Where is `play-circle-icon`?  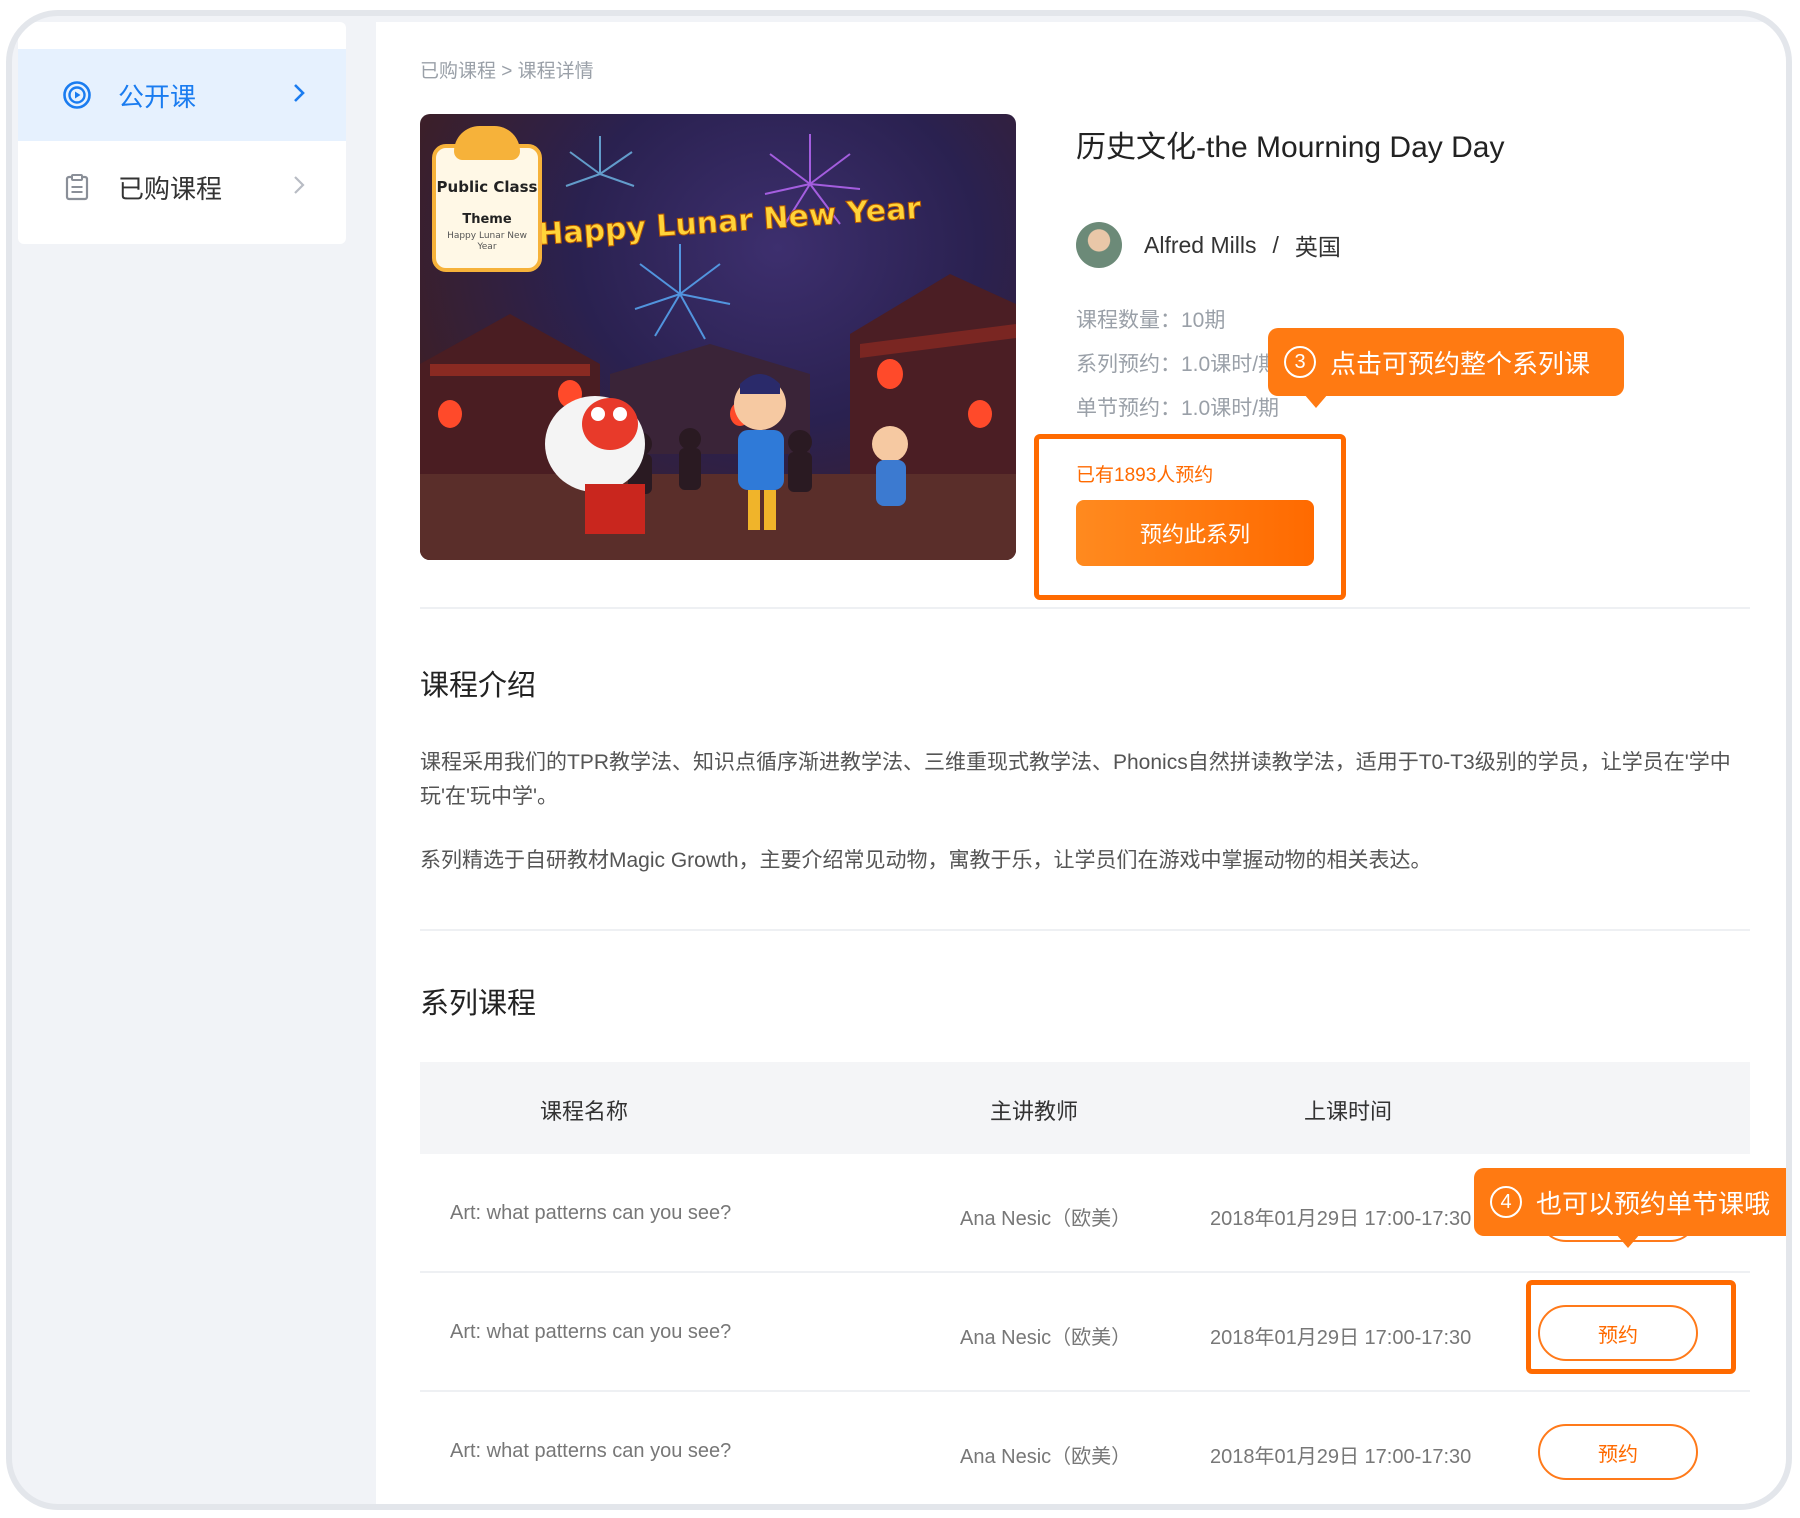 play-circle-icon is located at coordinates (77, 95).